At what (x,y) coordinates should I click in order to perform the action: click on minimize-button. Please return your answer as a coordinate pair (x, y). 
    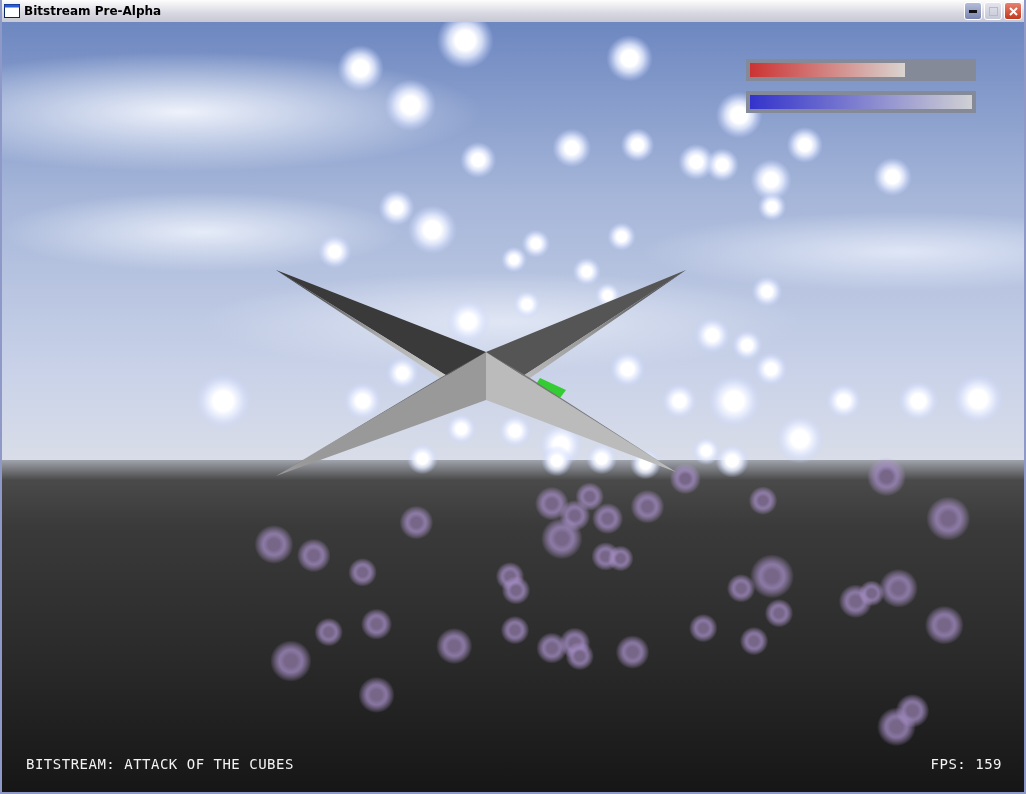
    Looking at the image, I should click on (973, 11).